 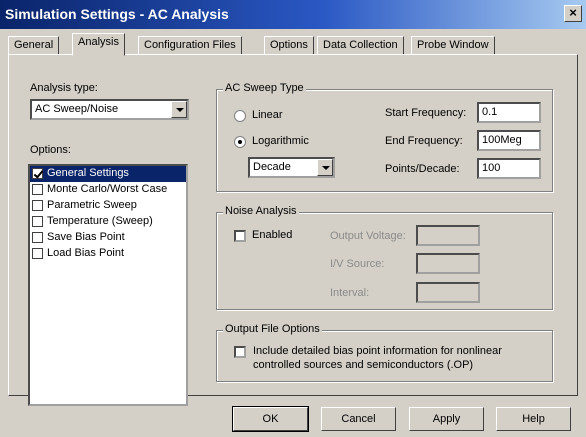 What do you see at coordinates (272, 235) in the screenshot?
I see `noise-enabled-label: Enabled` at bounding box center [272, 235].